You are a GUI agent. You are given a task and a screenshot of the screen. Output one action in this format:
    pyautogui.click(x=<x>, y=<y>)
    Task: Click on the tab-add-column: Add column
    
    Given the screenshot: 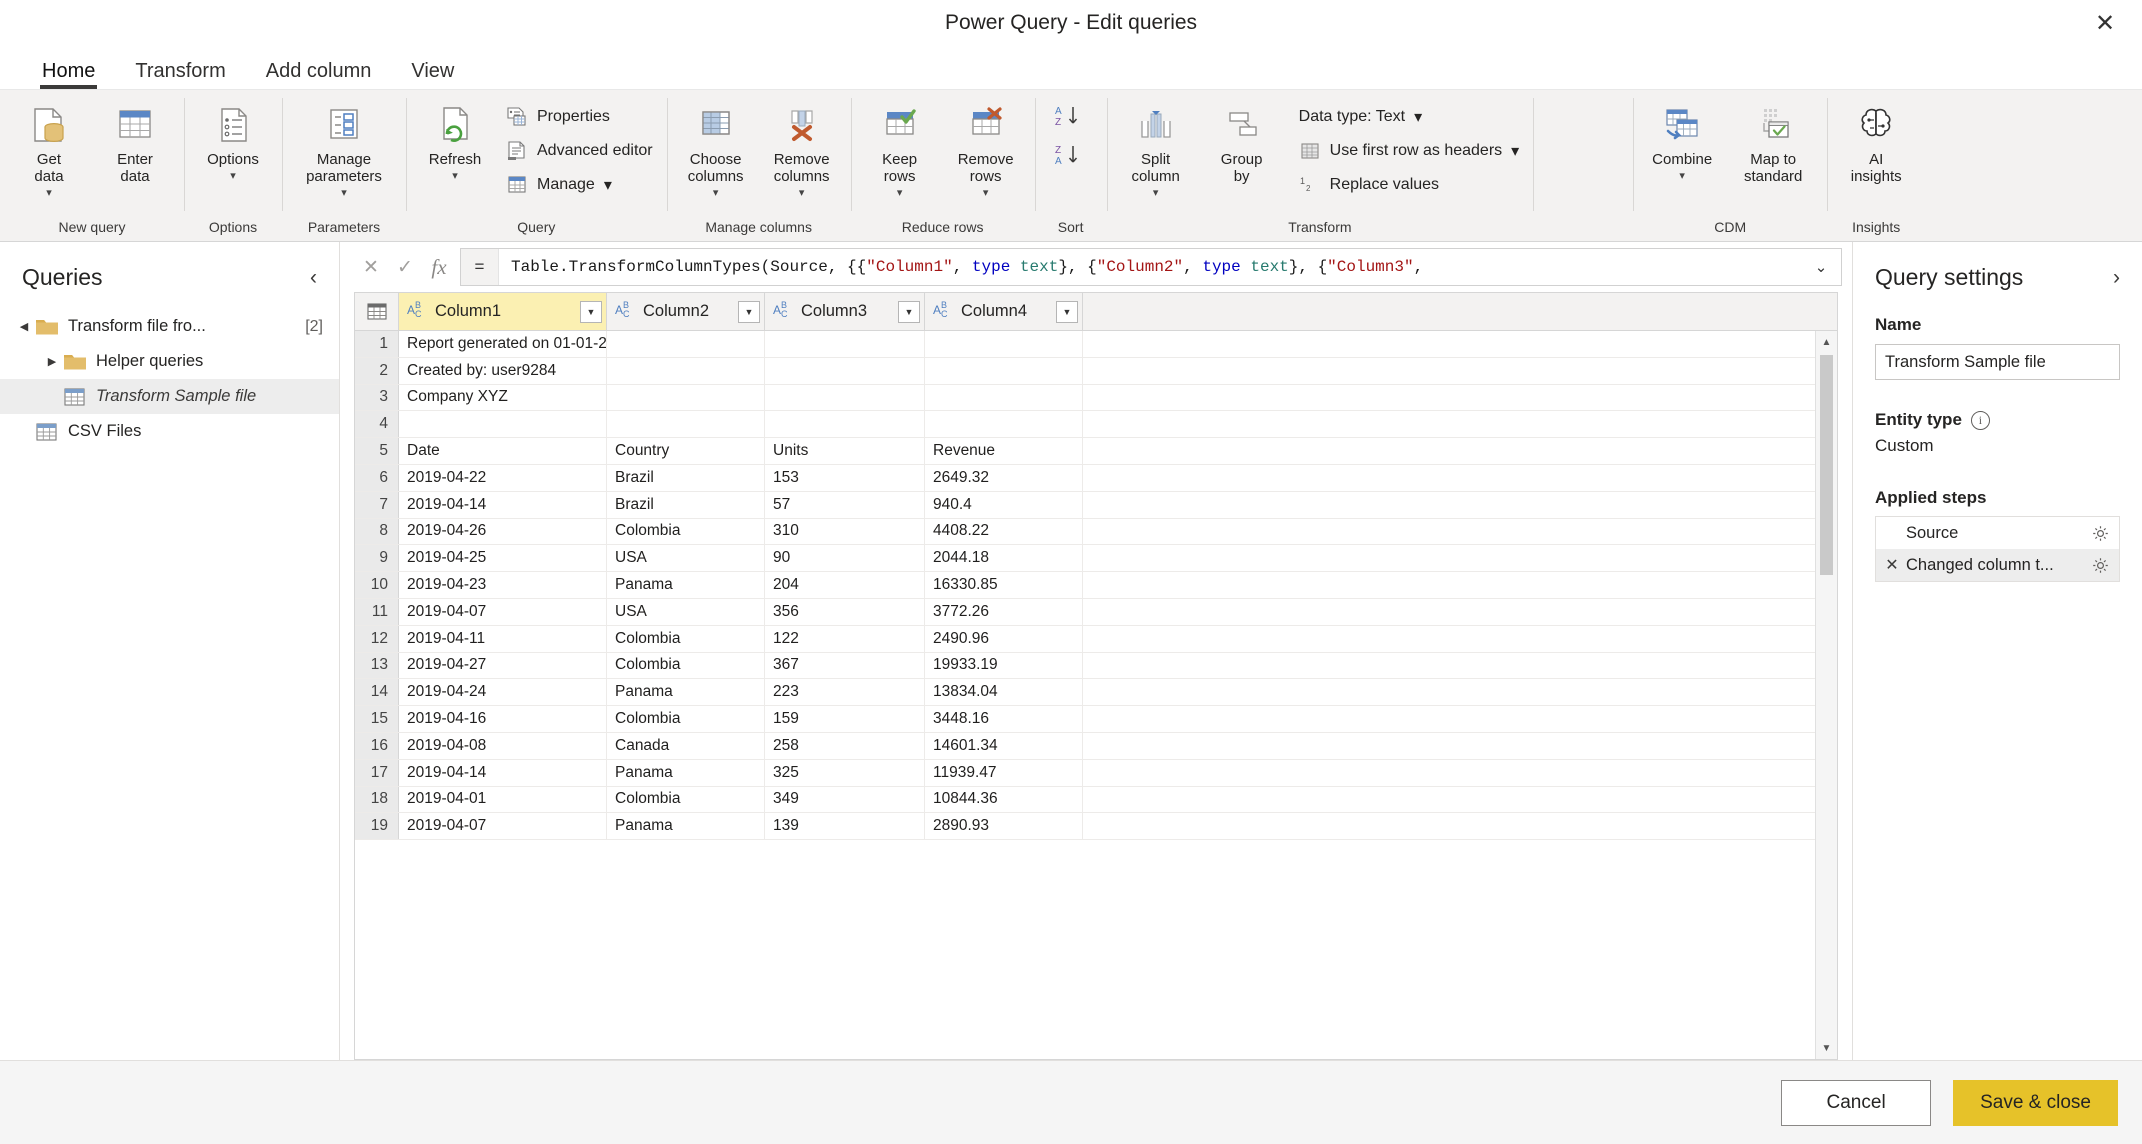 What is the action you would take?
    pyautogui.click(x=319, y=75)
    